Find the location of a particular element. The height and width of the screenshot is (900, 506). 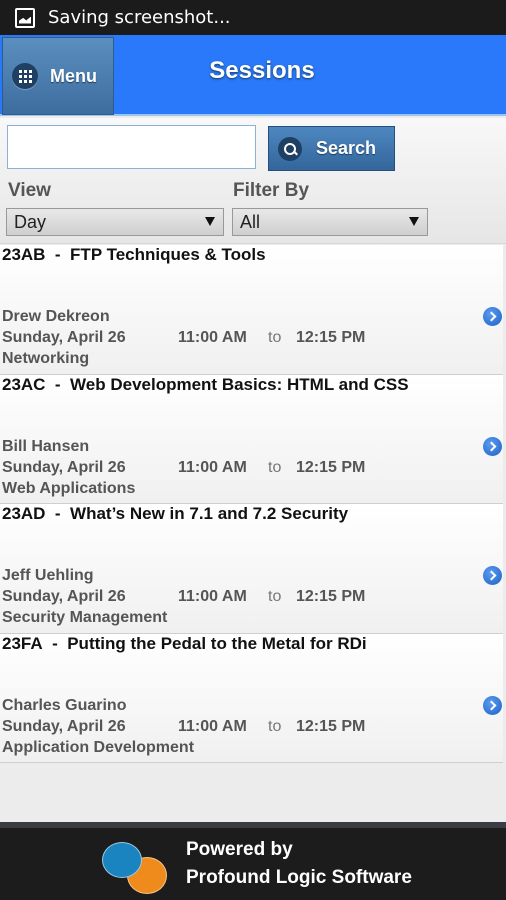

session-name: What’s New in 7.1 and 7.2 Security is located at coordinates (209, 513).